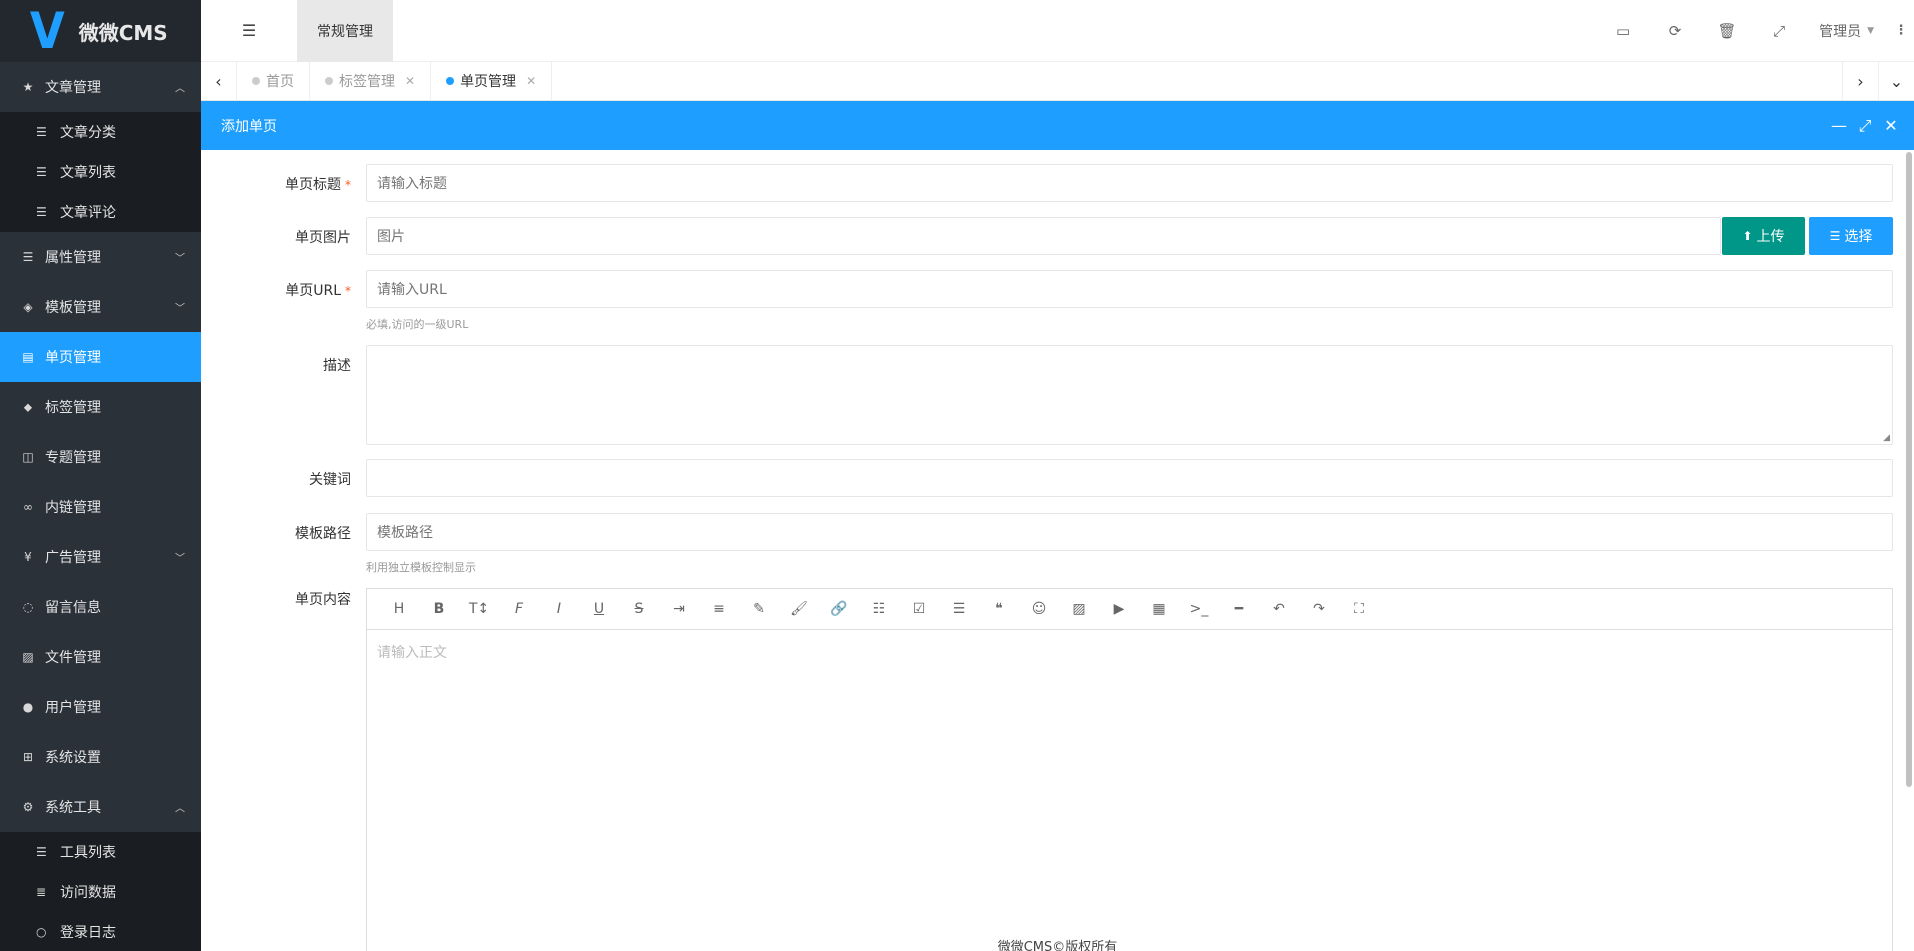 The image size is (1914, 951). Describe the element at coordinates (100, 807) in the screenshot. I see `sidebar-item-tools: ⚙ 系统工具 ︿` at that location.